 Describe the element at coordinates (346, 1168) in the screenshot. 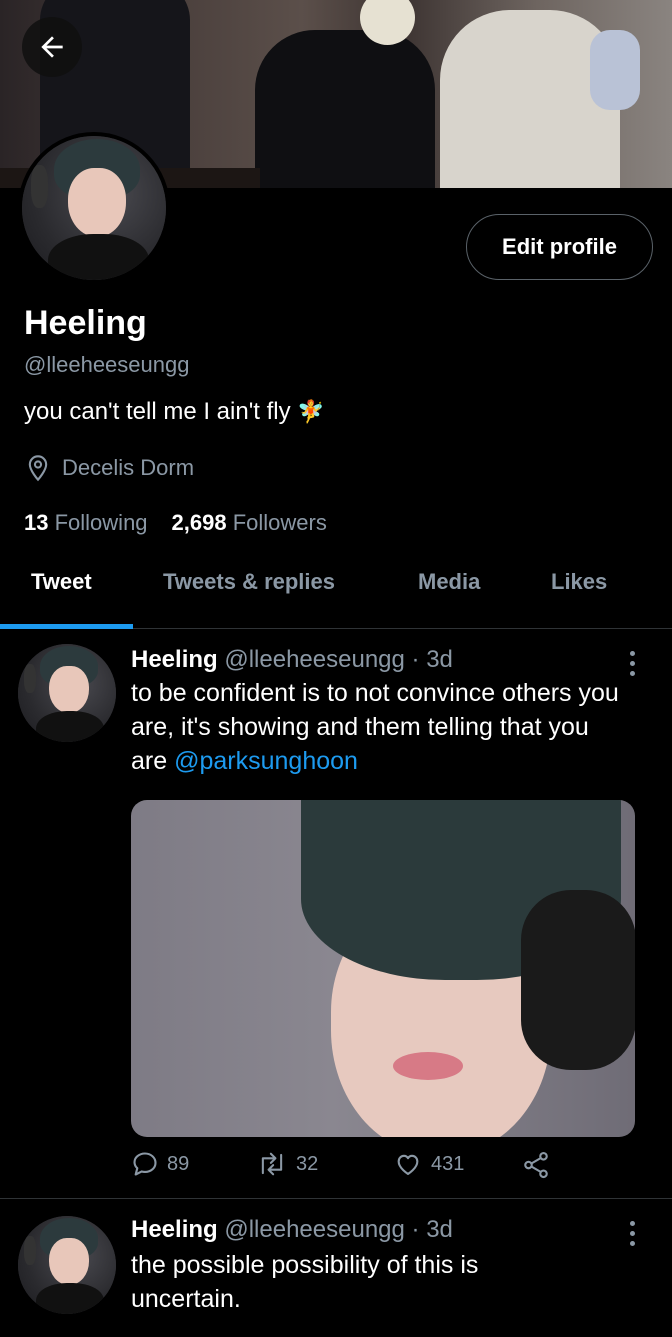

I see `tweet-actions: 89 32 431` at that location.